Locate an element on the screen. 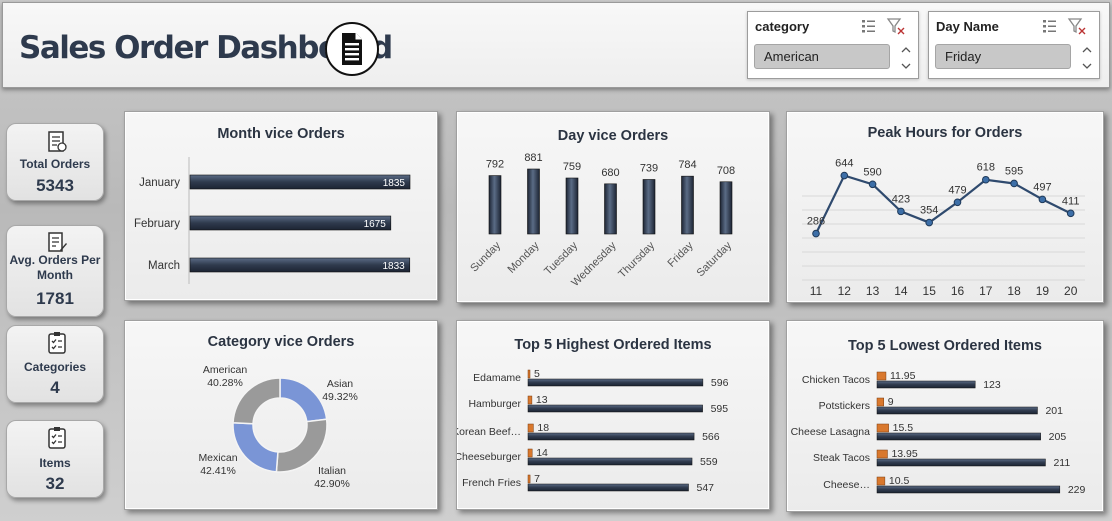  data-label: 595 is located at coordinates (720, 409).